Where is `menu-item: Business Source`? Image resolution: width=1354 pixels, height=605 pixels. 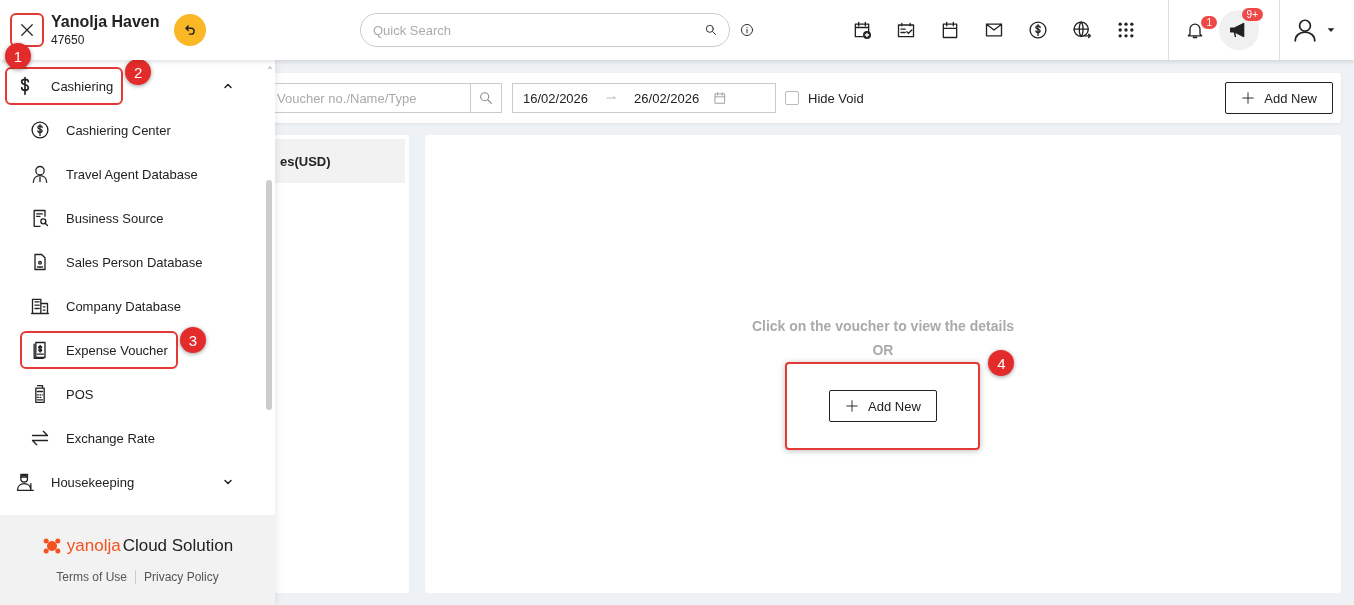 menu-item: Business Source is located at coordinates (97, 218).